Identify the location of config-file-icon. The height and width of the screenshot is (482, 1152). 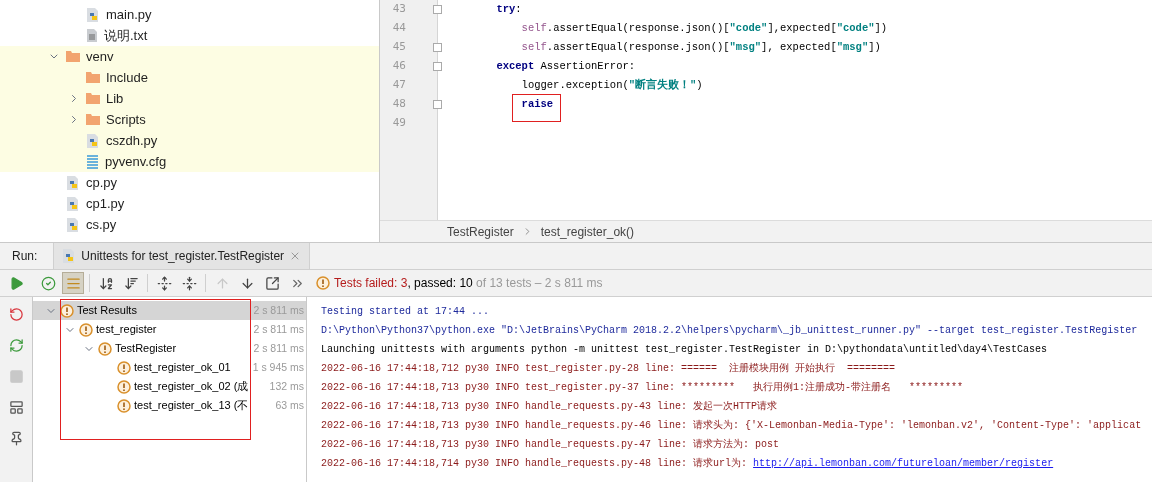
(92, 161).